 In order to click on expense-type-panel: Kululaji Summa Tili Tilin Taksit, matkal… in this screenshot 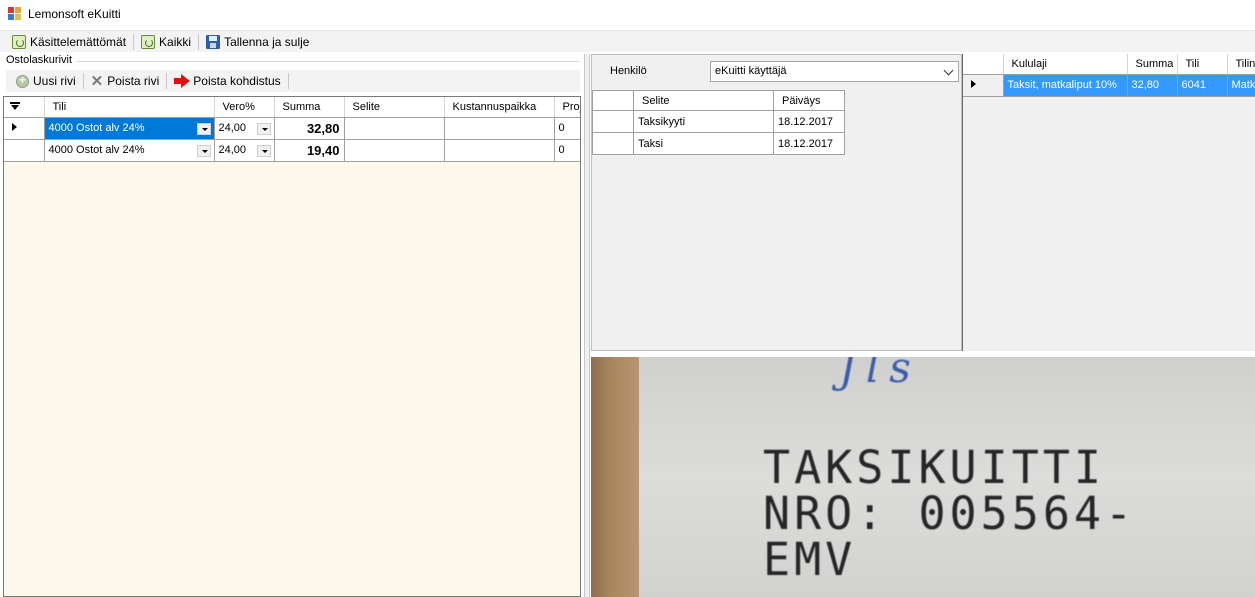, I will do `click(1108, 202)`.